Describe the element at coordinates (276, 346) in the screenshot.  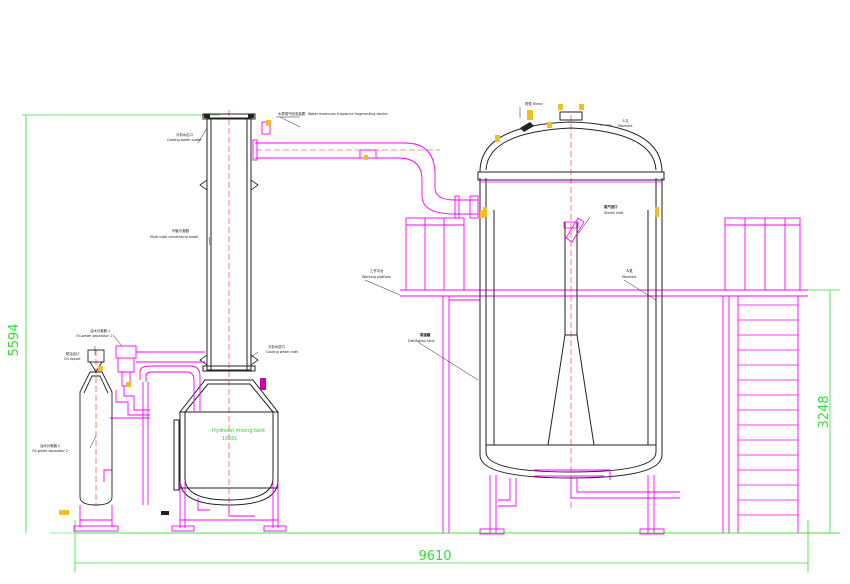
I see `label-cooling-inlet: 冷却水进口` at that location.